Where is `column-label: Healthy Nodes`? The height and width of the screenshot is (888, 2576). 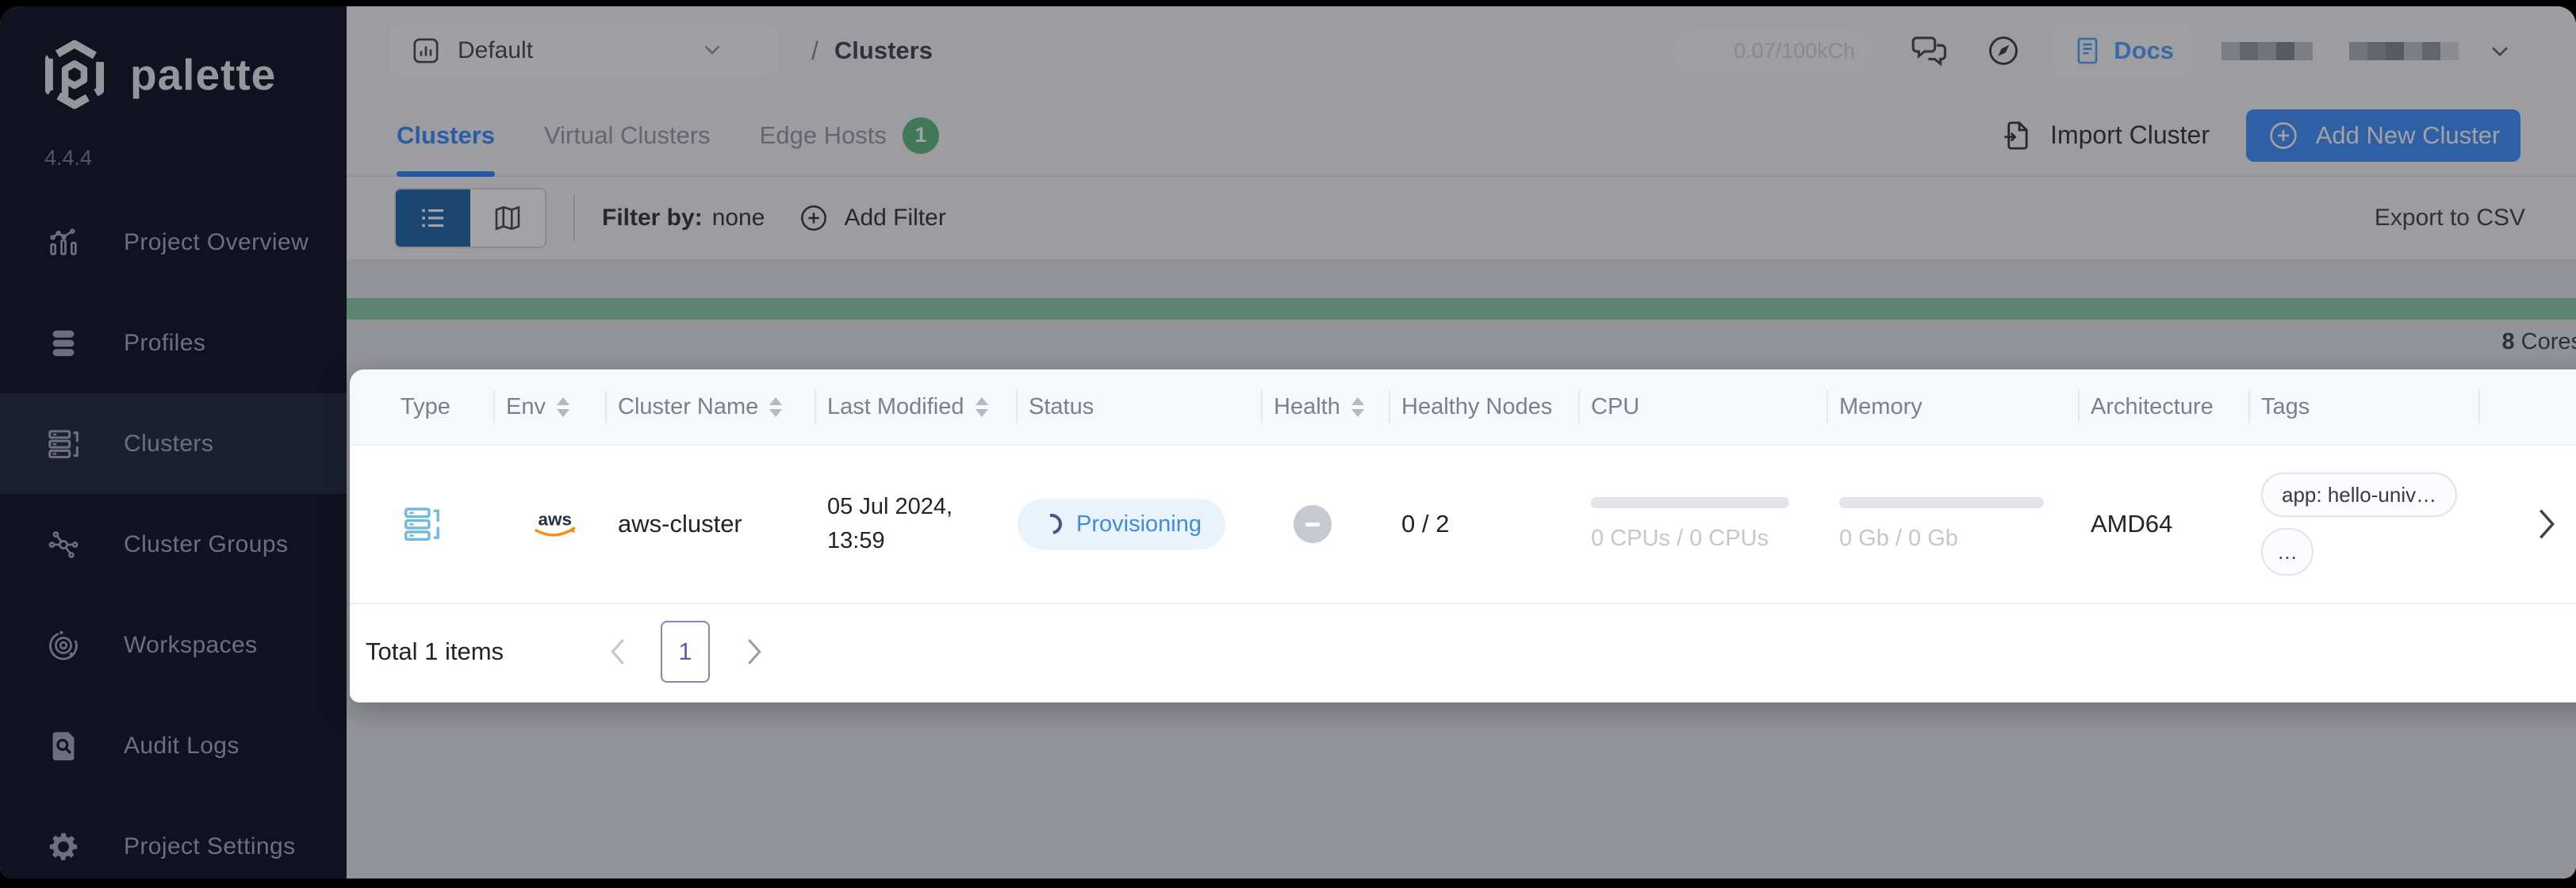
column-label: Healthy Nodes is located at coordinates (1477, 406).